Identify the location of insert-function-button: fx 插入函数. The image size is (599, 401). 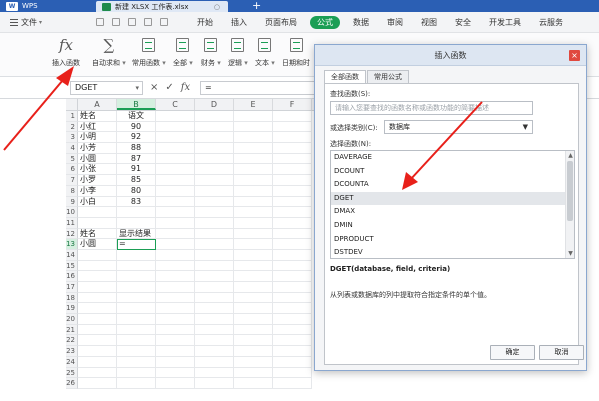
(66, 52).